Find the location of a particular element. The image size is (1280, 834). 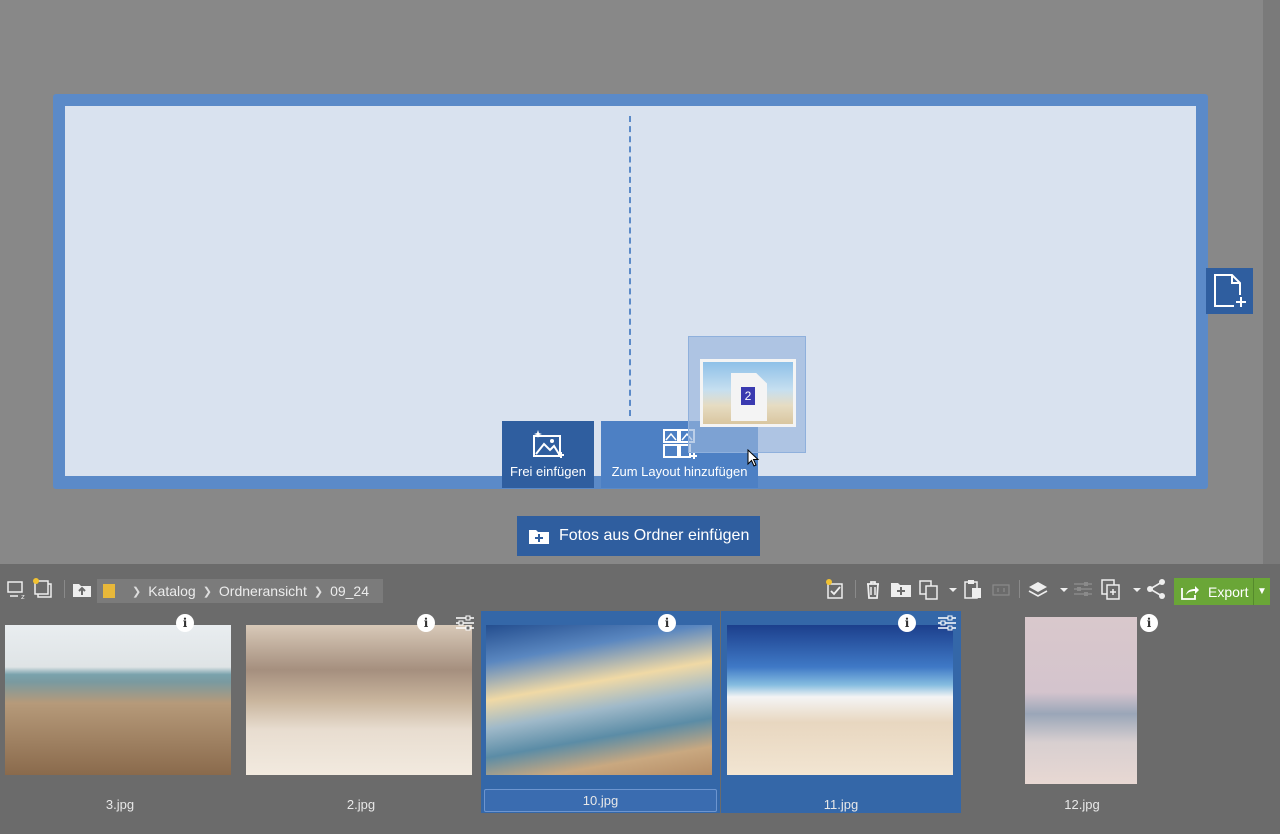

duplicate-icon is located at coordinates (1111, 589).